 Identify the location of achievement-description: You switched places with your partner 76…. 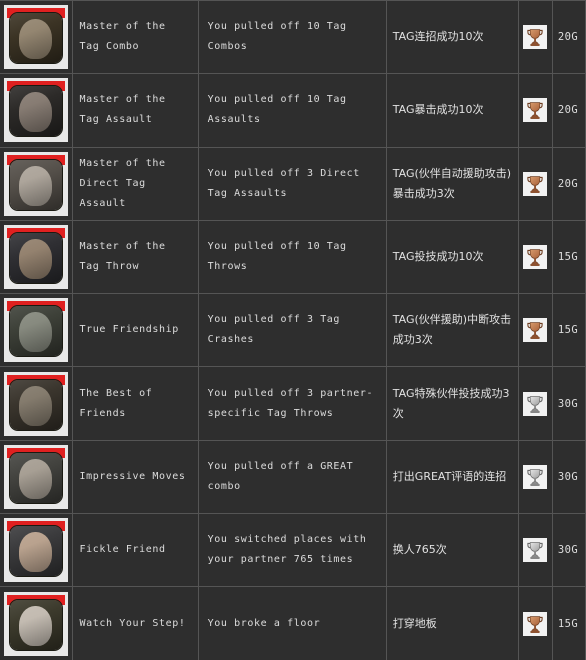
(287, 550).